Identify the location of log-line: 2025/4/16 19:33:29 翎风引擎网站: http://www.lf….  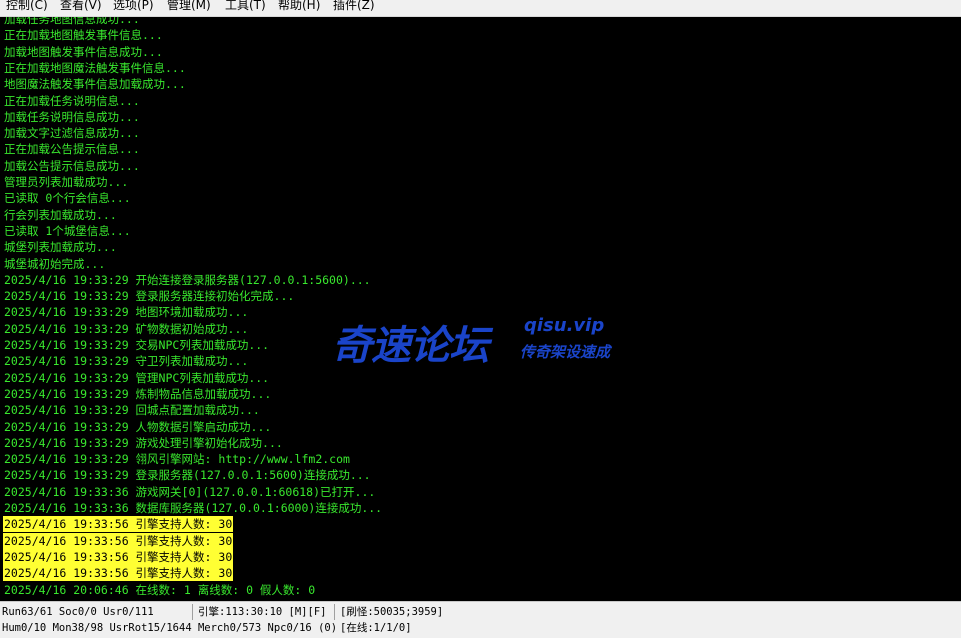
(177, 459).